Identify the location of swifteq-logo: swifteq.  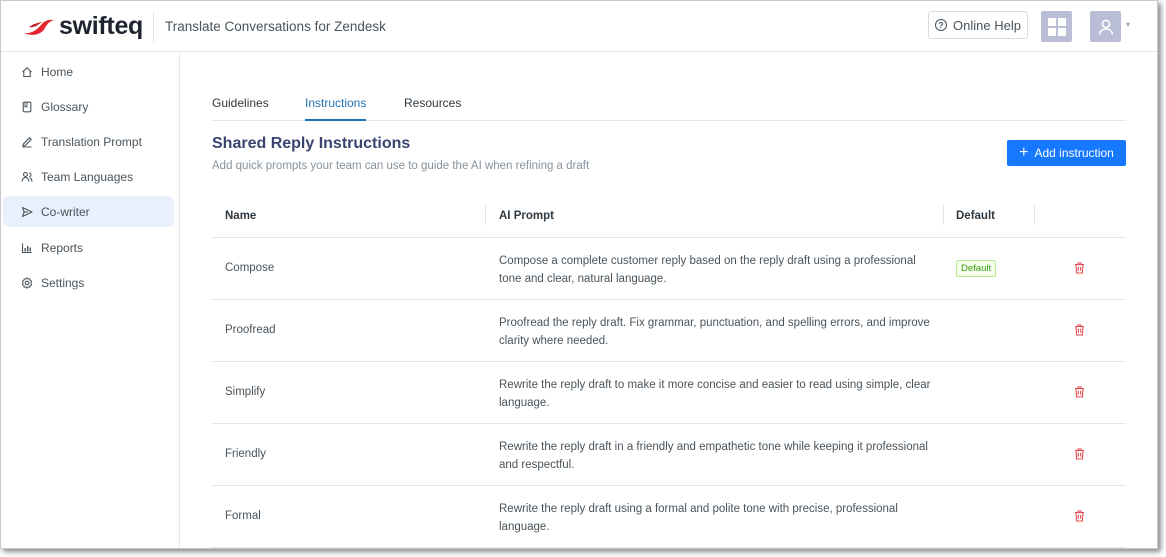
(83, 26).